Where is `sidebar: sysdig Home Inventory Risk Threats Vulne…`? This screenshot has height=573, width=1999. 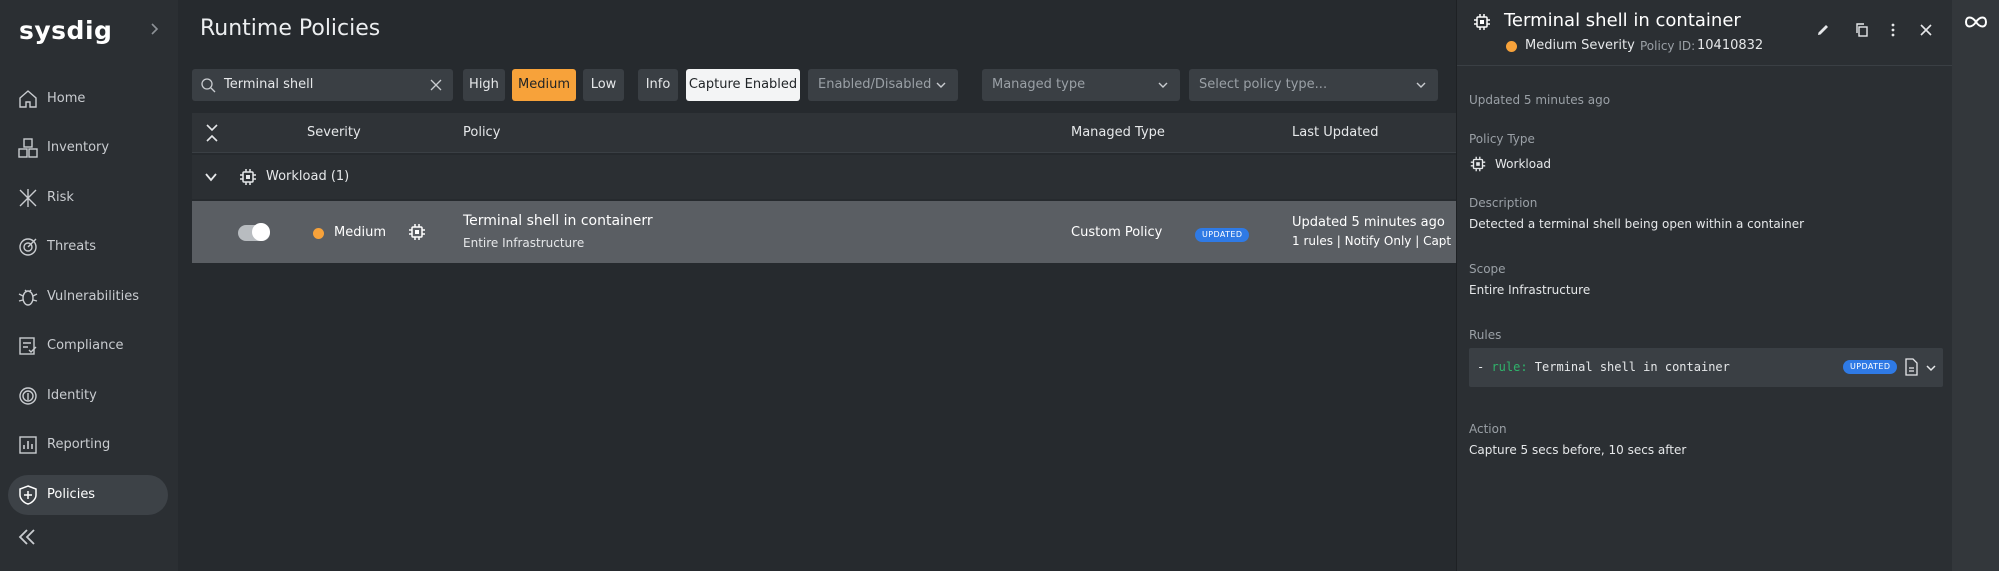
sidebar: sysdig Home Inventory Risk Threats Vulne… is located at coordinates (89, 285).